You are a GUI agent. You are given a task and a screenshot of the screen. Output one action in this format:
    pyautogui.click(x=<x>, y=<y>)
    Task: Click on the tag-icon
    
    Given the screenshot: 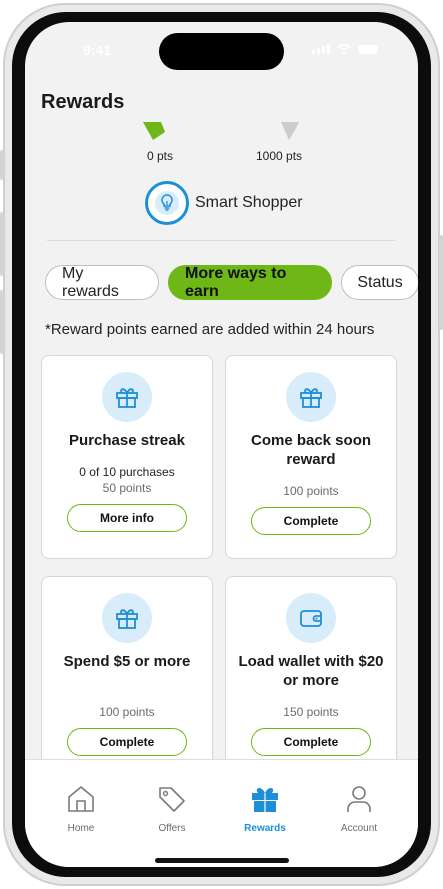 What is the action you would take?
    pyautogui.click(x=172, y=799)
    